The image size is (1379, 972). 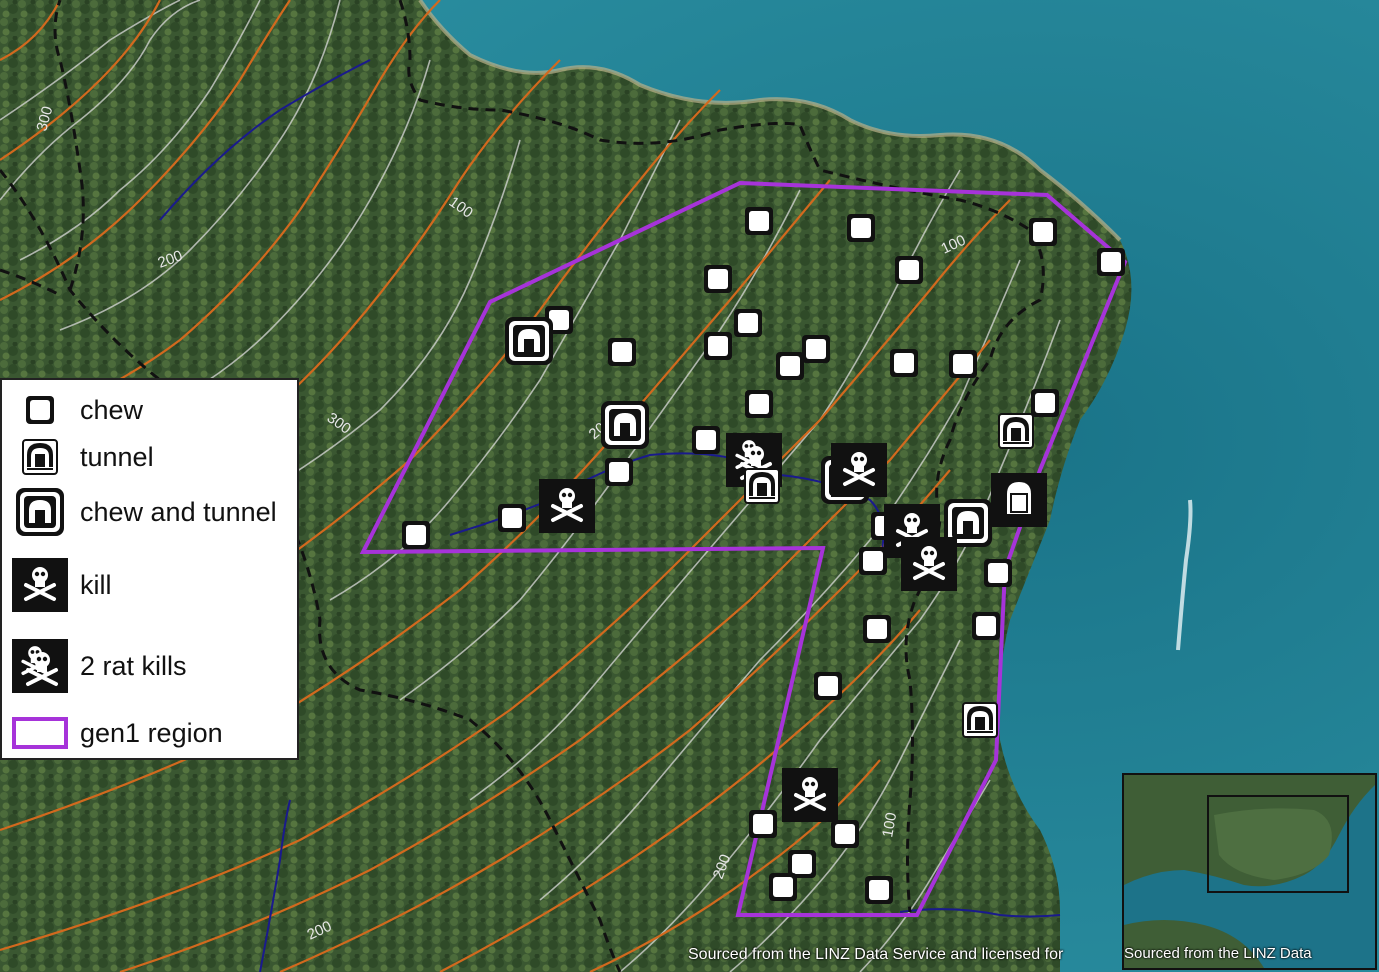 What do you see at coordinates (178, 511) in the screenshot?
I see `legend-label-chew-and-tunnel: chew and tunnel` at bounding box center [178, 511].